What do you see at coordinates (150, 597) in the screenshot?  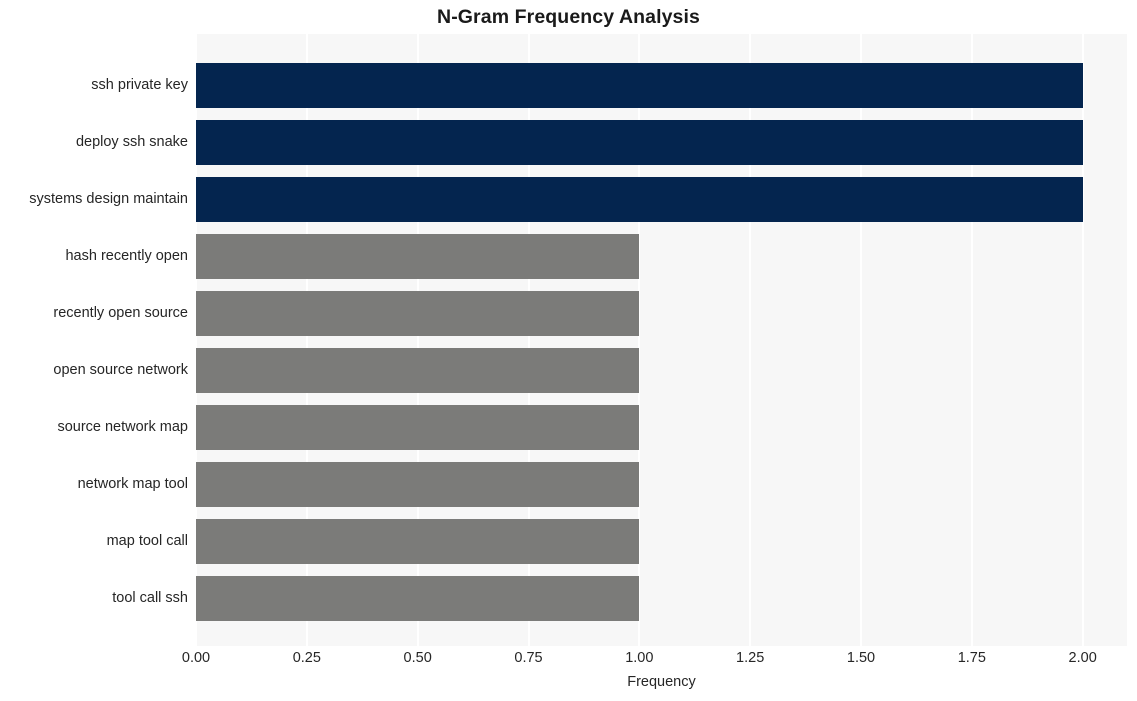 I see `y-axis-tick-label: tool call ssh` at bounding box center [150, 597].